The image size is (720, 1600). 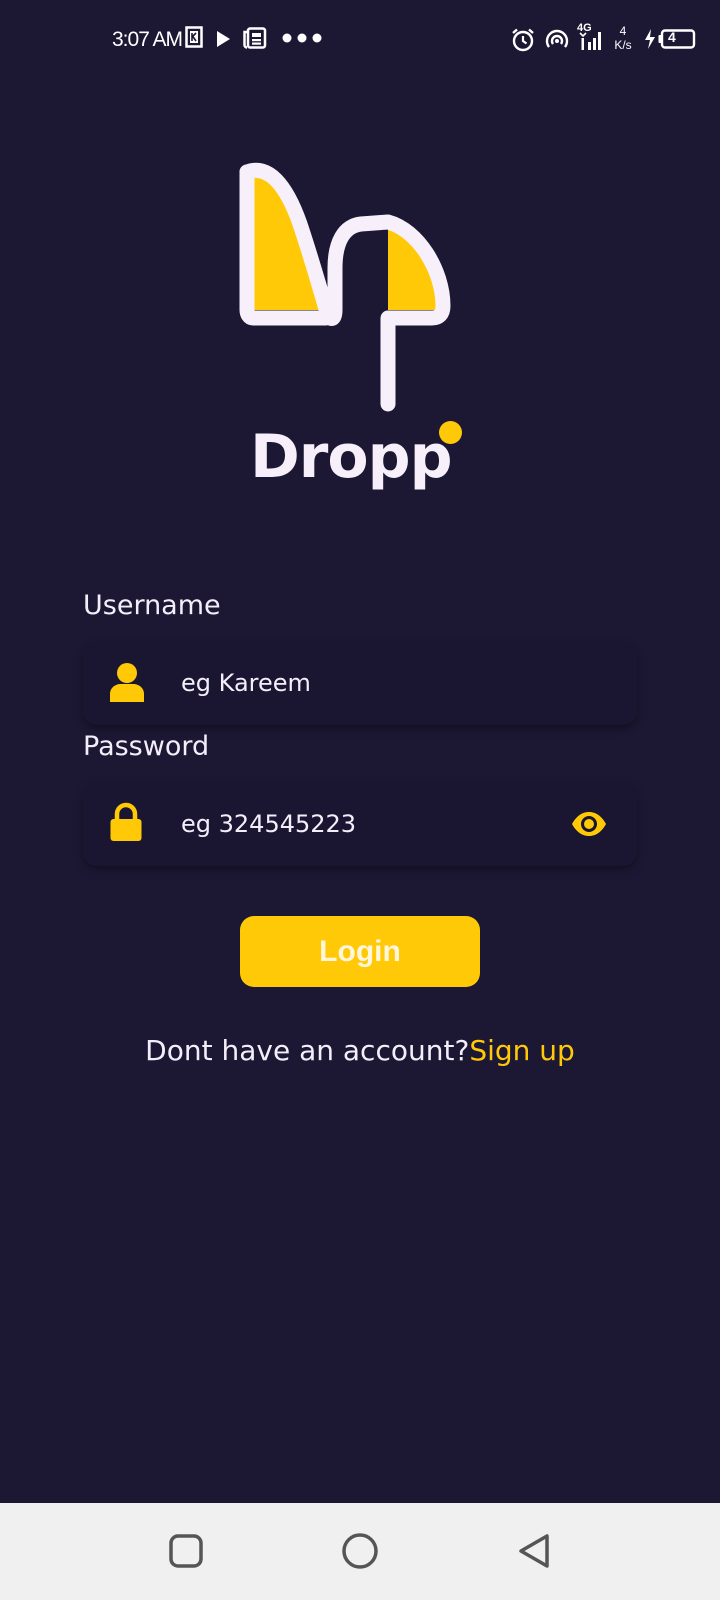 I want to click on recent-apps-icon, so click(x=186, y=1551).